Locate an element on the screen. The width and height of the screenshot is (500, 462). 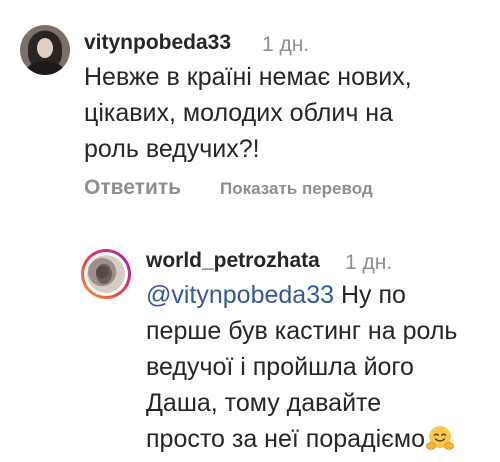
comment-line: перше був кастинг на роль is located at coordinates (302, 331).